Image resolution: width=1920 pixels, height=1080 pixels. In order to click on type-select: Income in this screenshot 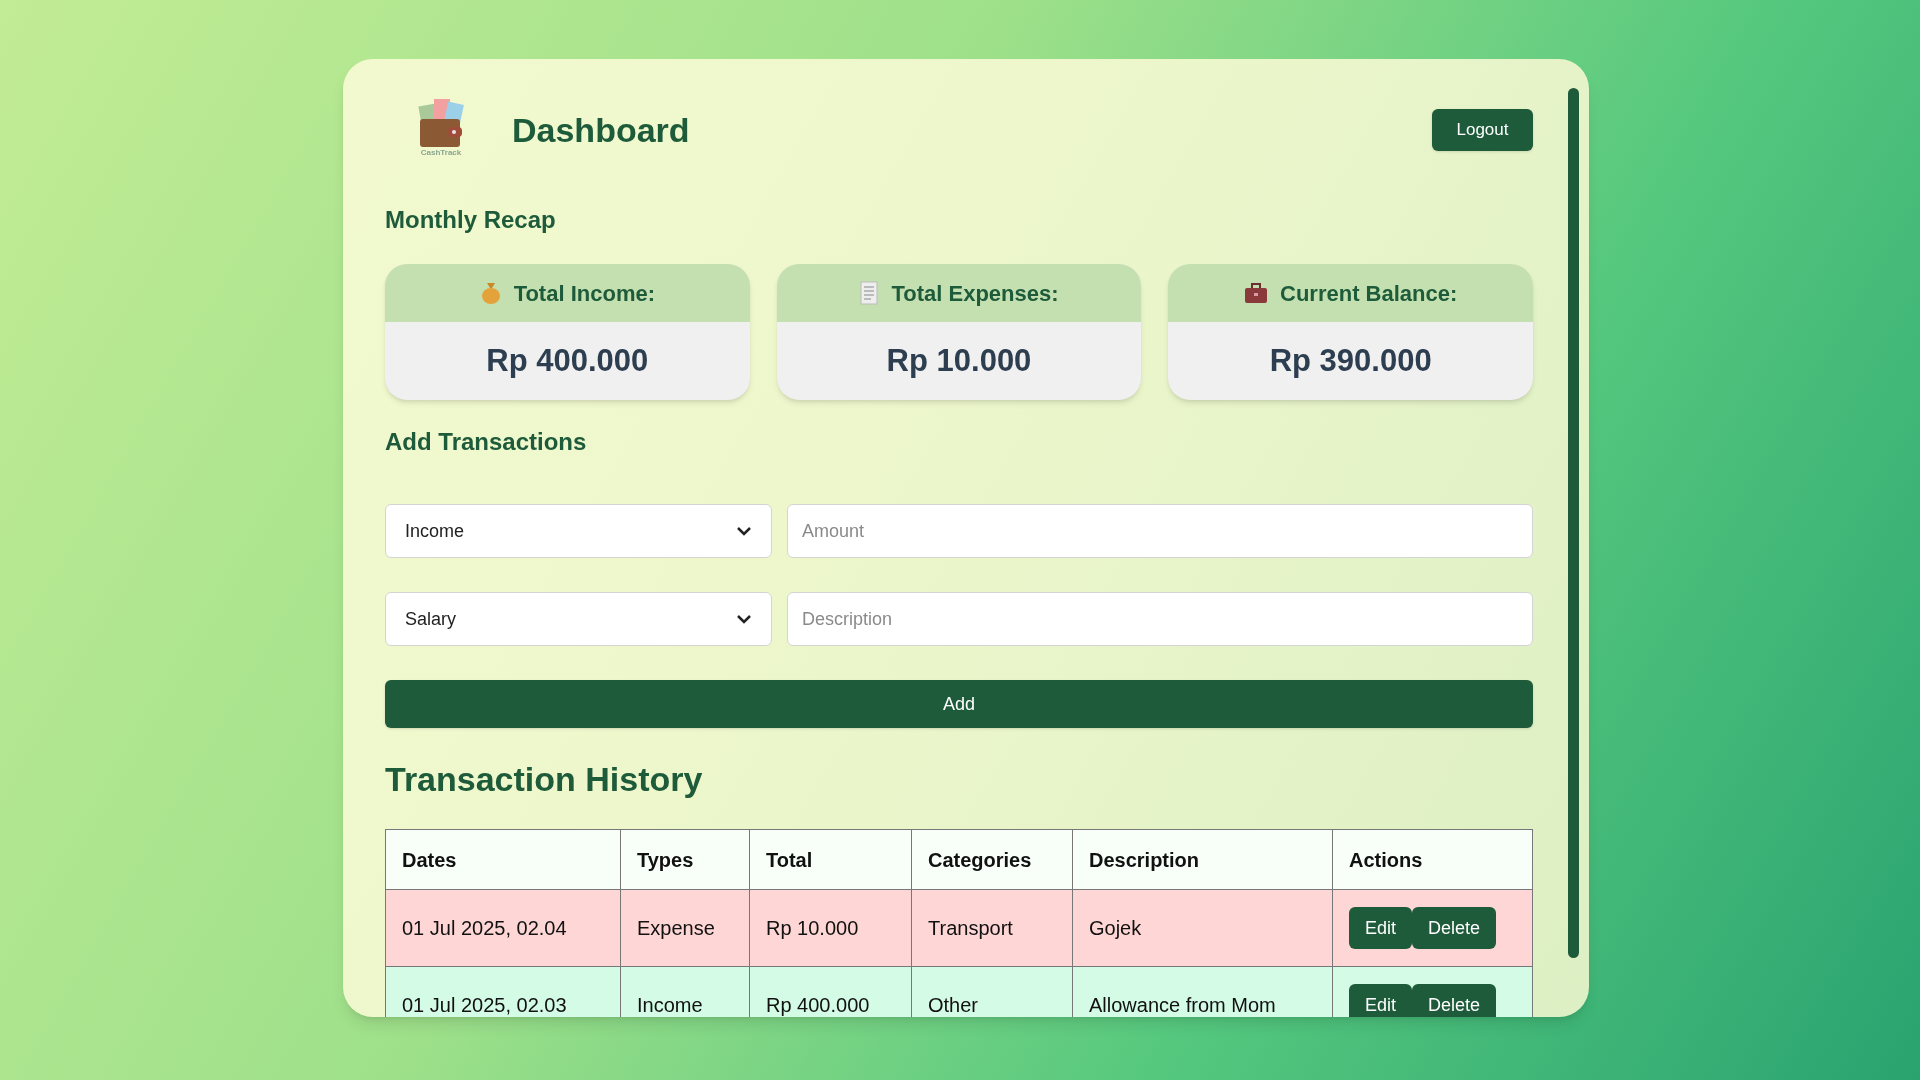, I will do `click(578, 531)`.